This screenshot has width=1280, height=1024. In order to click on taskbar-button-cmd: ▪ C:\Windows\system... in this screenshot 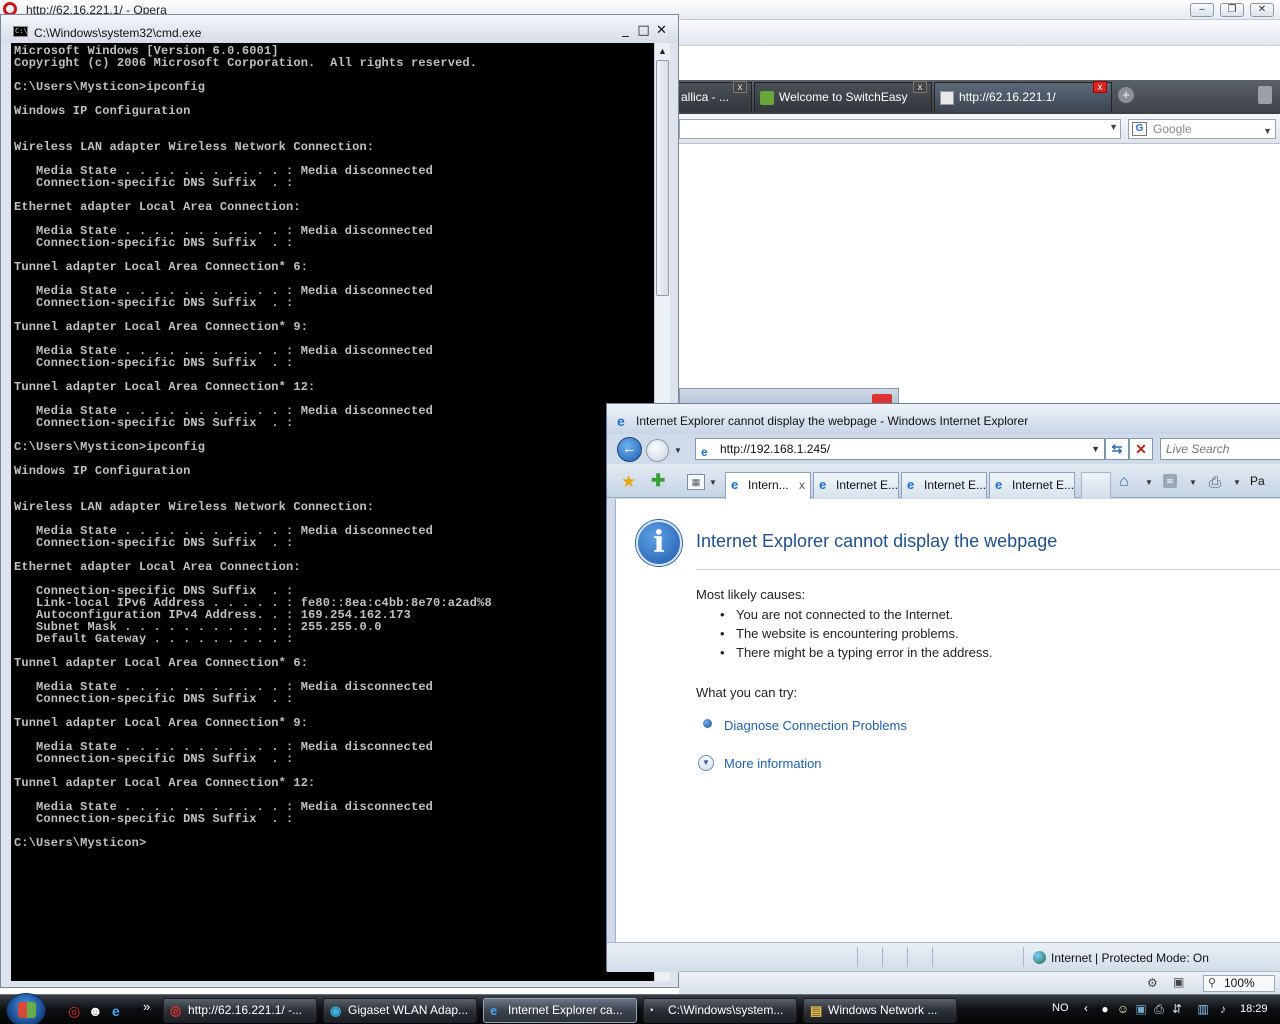, I will do `click(720, 1010)`.